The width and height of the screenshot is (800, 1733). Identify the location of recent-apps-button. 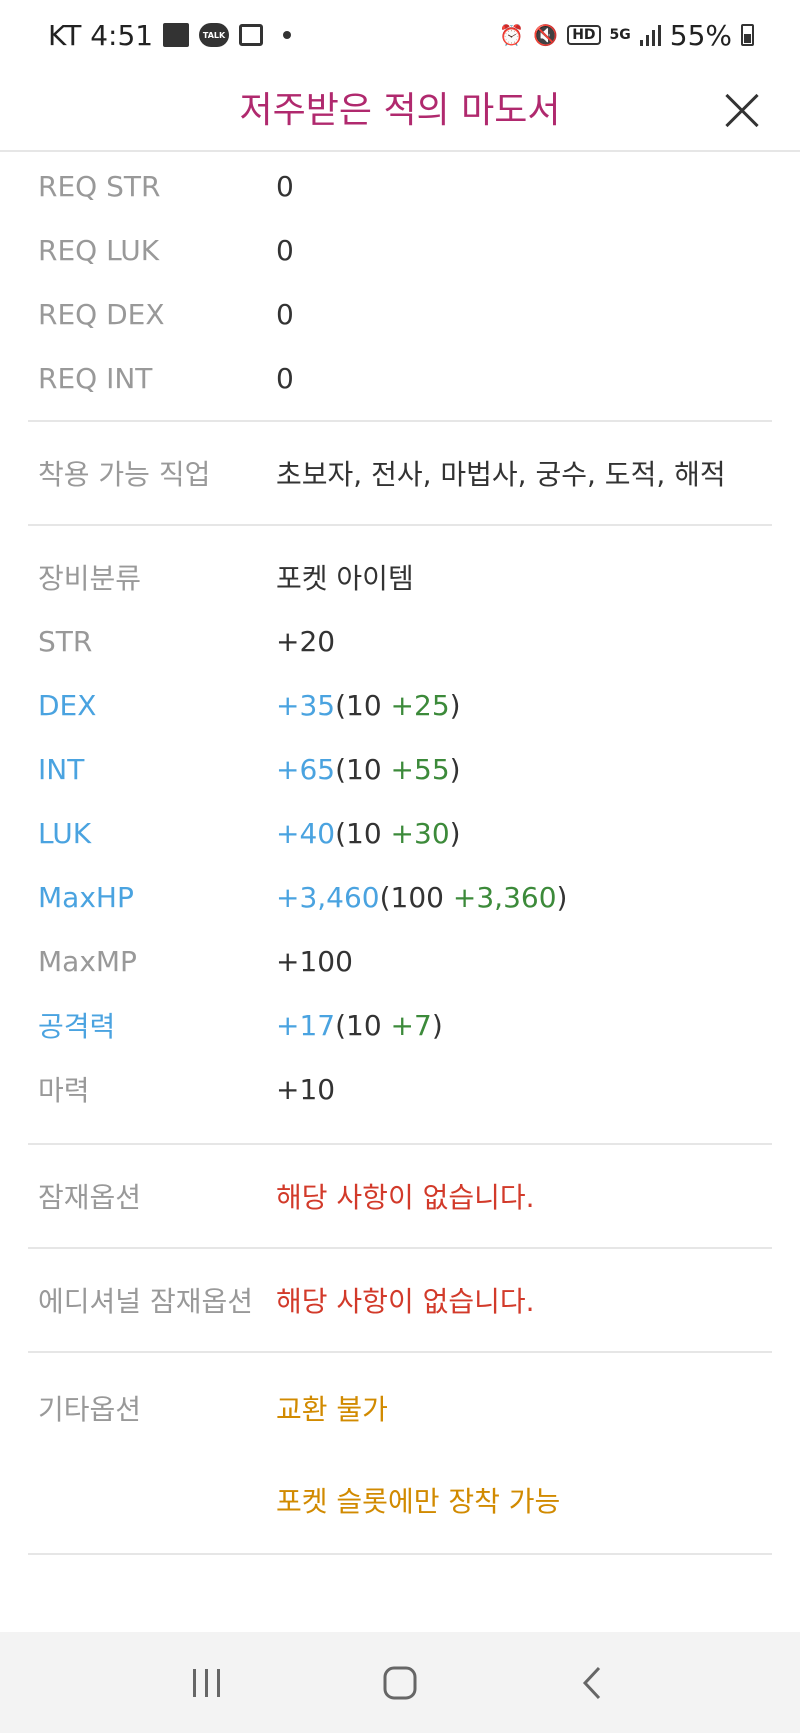
(207, 1683).